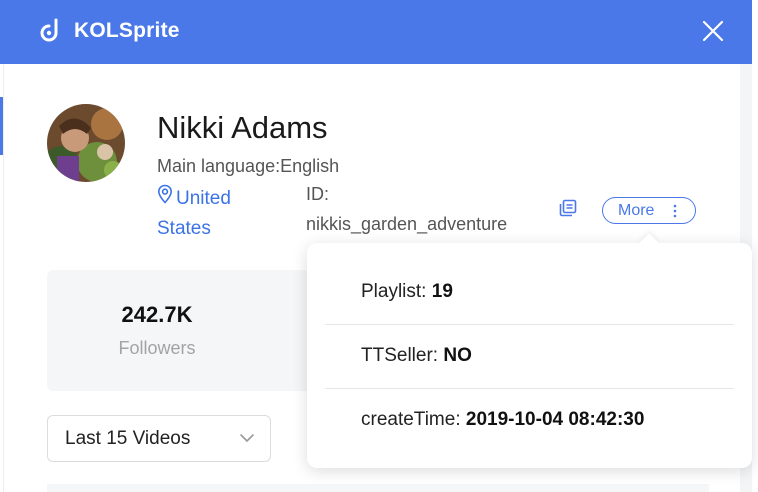 The height and width of the screenshot is (492, 758). What do you see at coordinates (157, 348) in the screenshot?
I see `followers-label: Followers` at bounding box center [157, 348].